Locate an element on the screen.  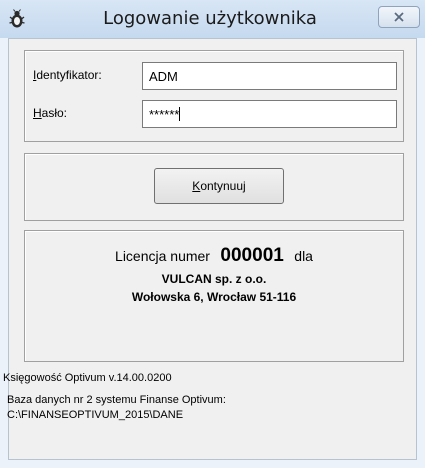
bug-icon is located at coordinates (17, 18).